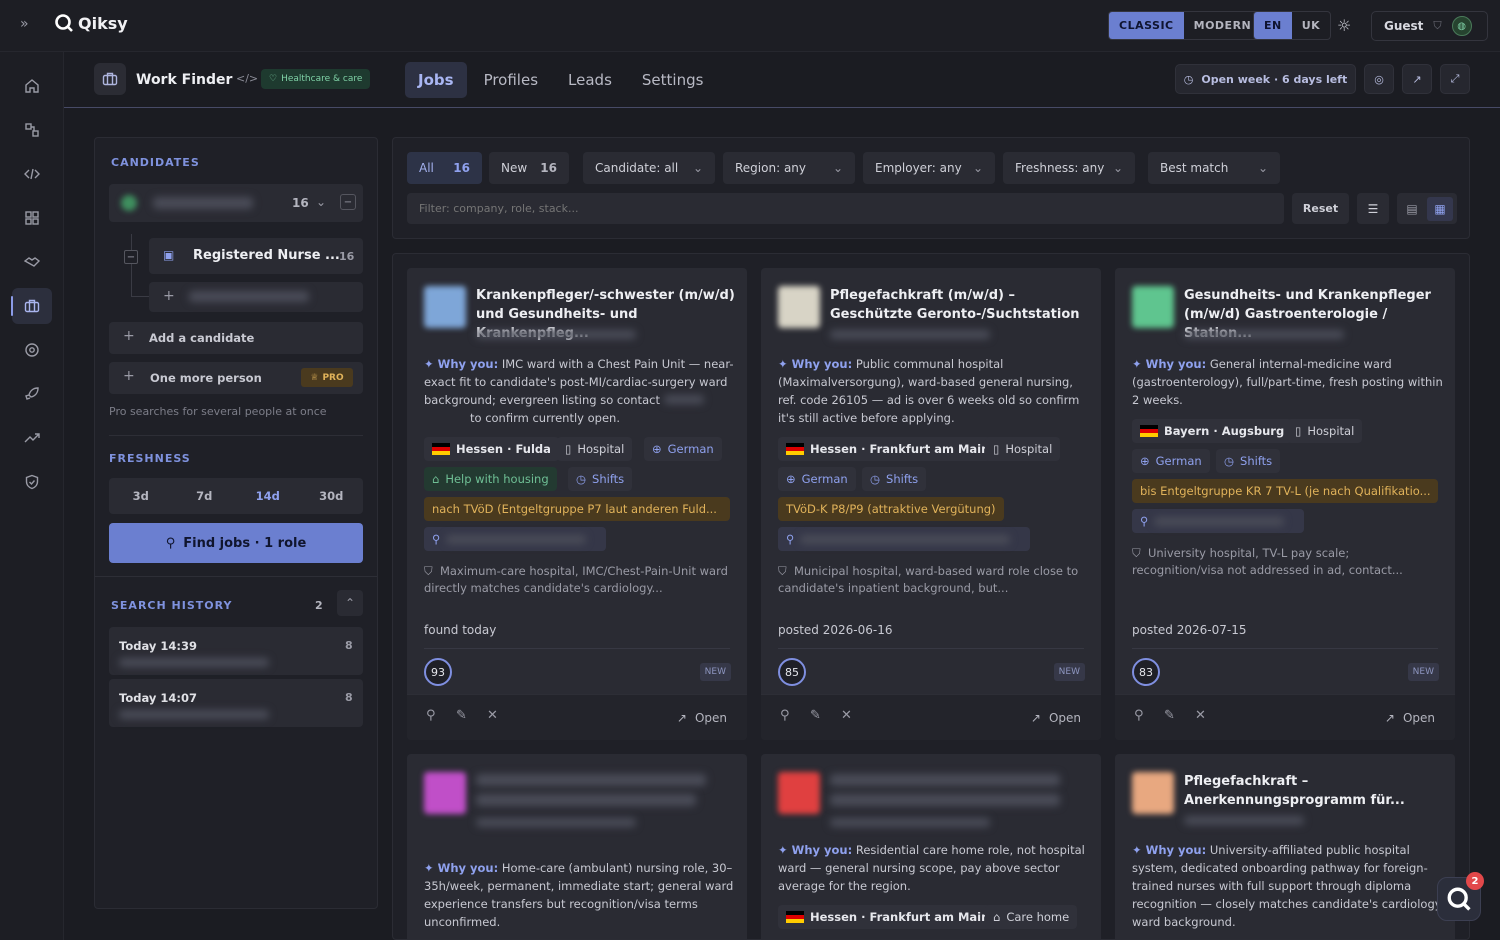  I want to click on grid-icon, so click(32, 218).